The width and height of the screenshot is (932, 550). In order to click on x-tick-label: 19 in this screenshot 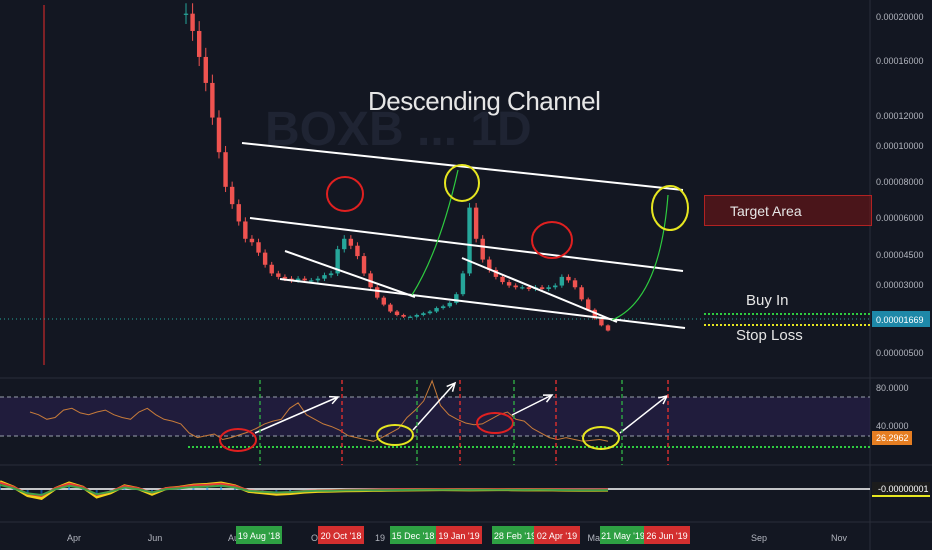, I will do `click(380, 538)`.